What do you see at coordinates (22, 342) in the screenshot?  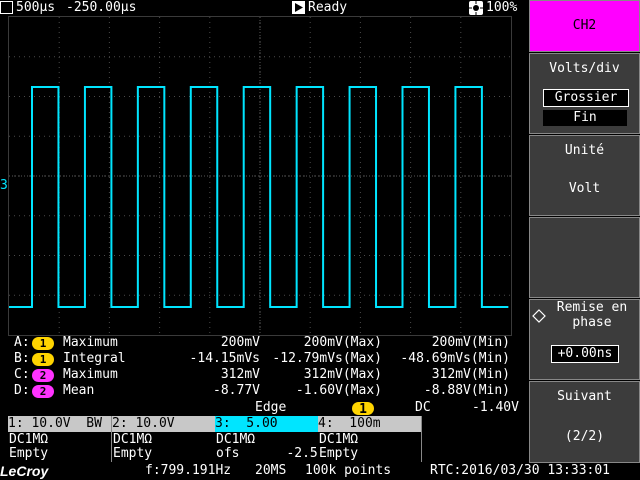 I see `measurement-letter: A:` at bounding box center [22, 342].